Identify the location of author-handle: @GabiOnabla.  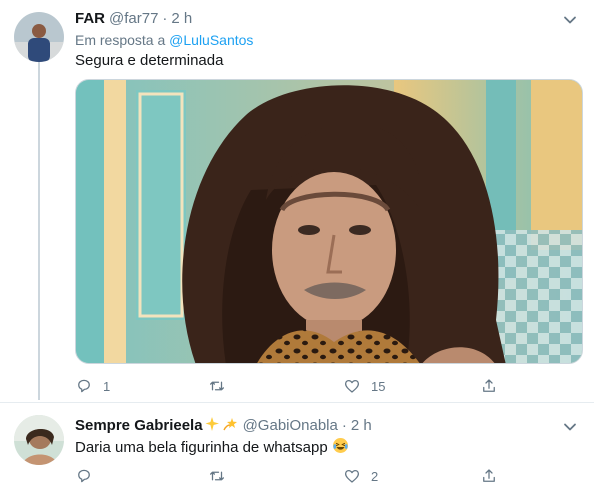
(290, 425).